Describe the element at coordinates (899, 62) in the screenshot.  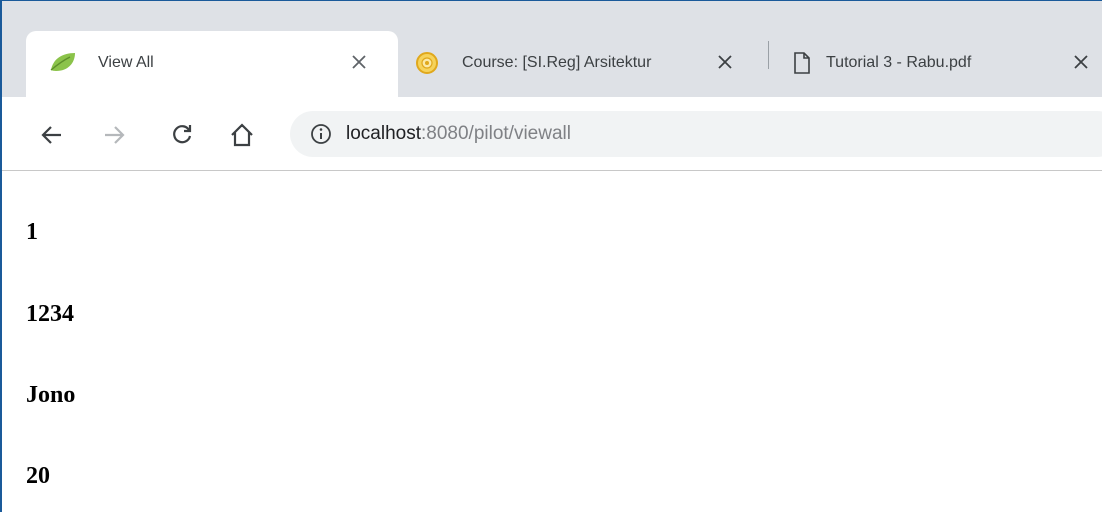
I see `tab-title: Tutorial 3 - Rabu.pdf` at that location.